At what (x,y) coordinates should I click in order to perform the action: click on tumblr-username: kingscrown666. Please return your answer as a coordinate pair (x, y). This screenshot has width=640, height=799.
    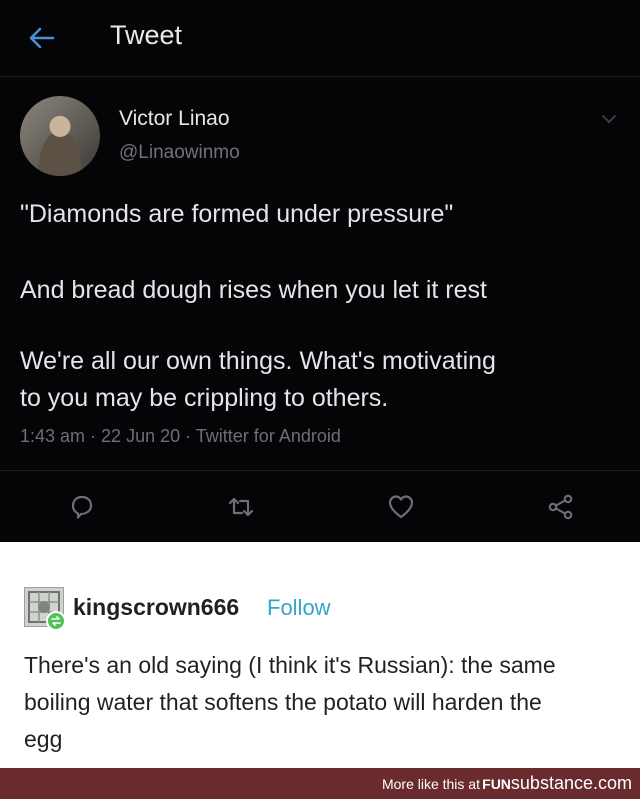
    Looking at the image, I should click on (156, 607).